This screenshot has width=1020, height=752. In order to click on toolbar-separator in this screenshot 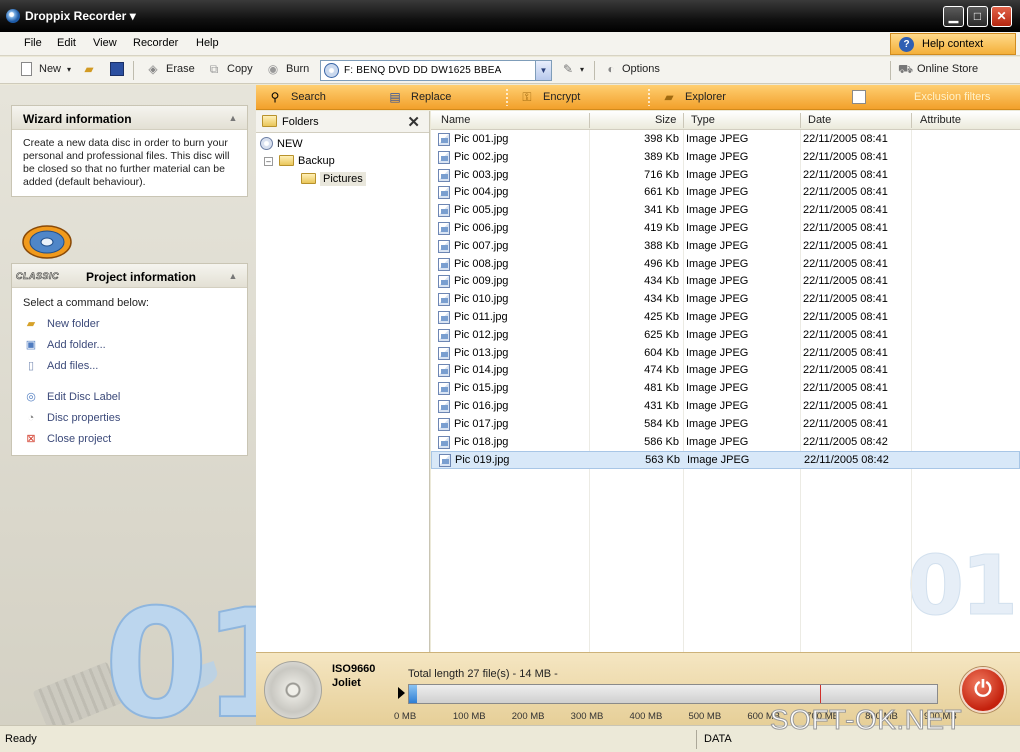, I will do `click(133, 70)`.